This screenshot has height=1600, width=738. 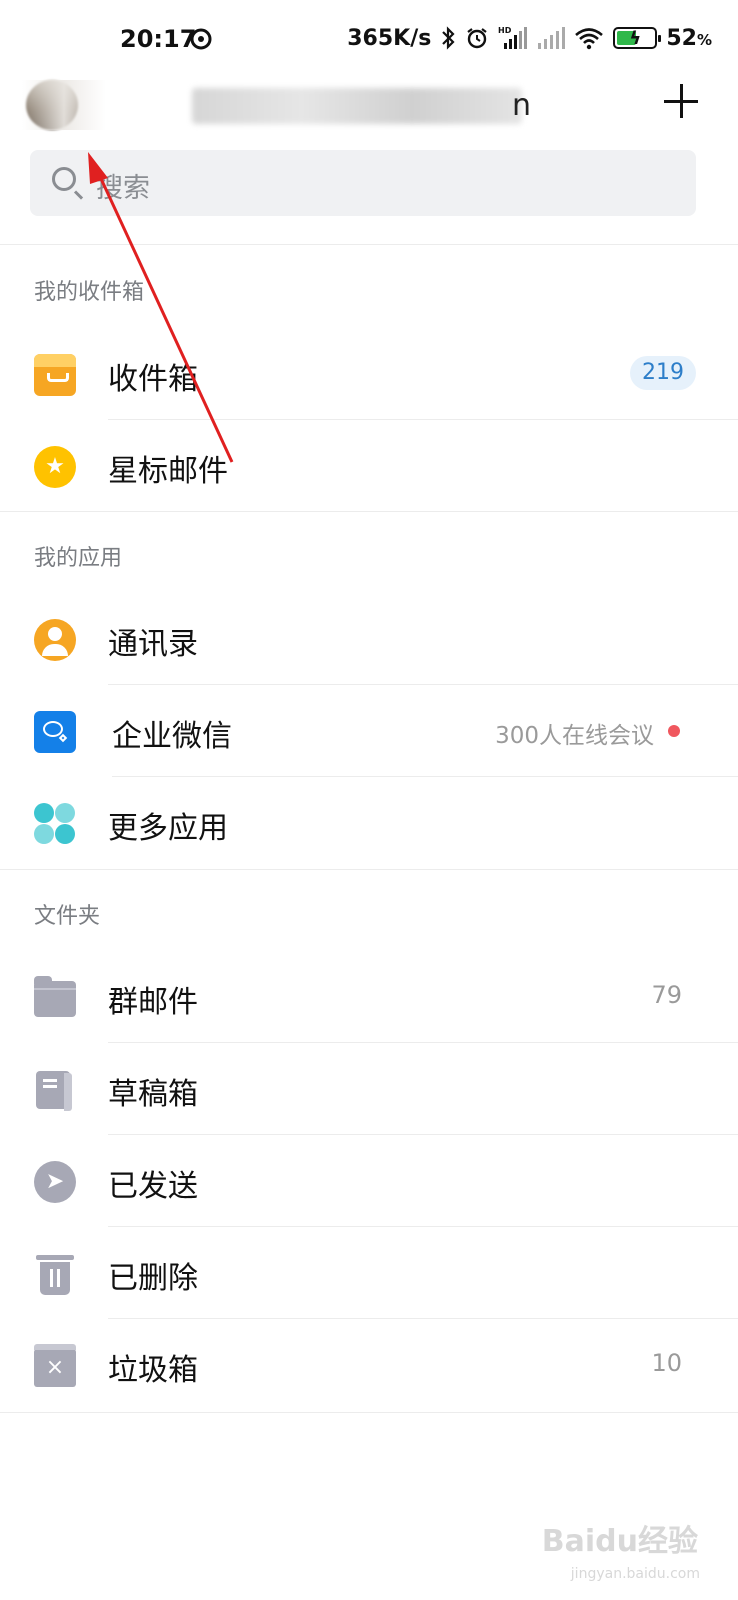 I want to click on wifi-icon, so click(x=589, y=39).